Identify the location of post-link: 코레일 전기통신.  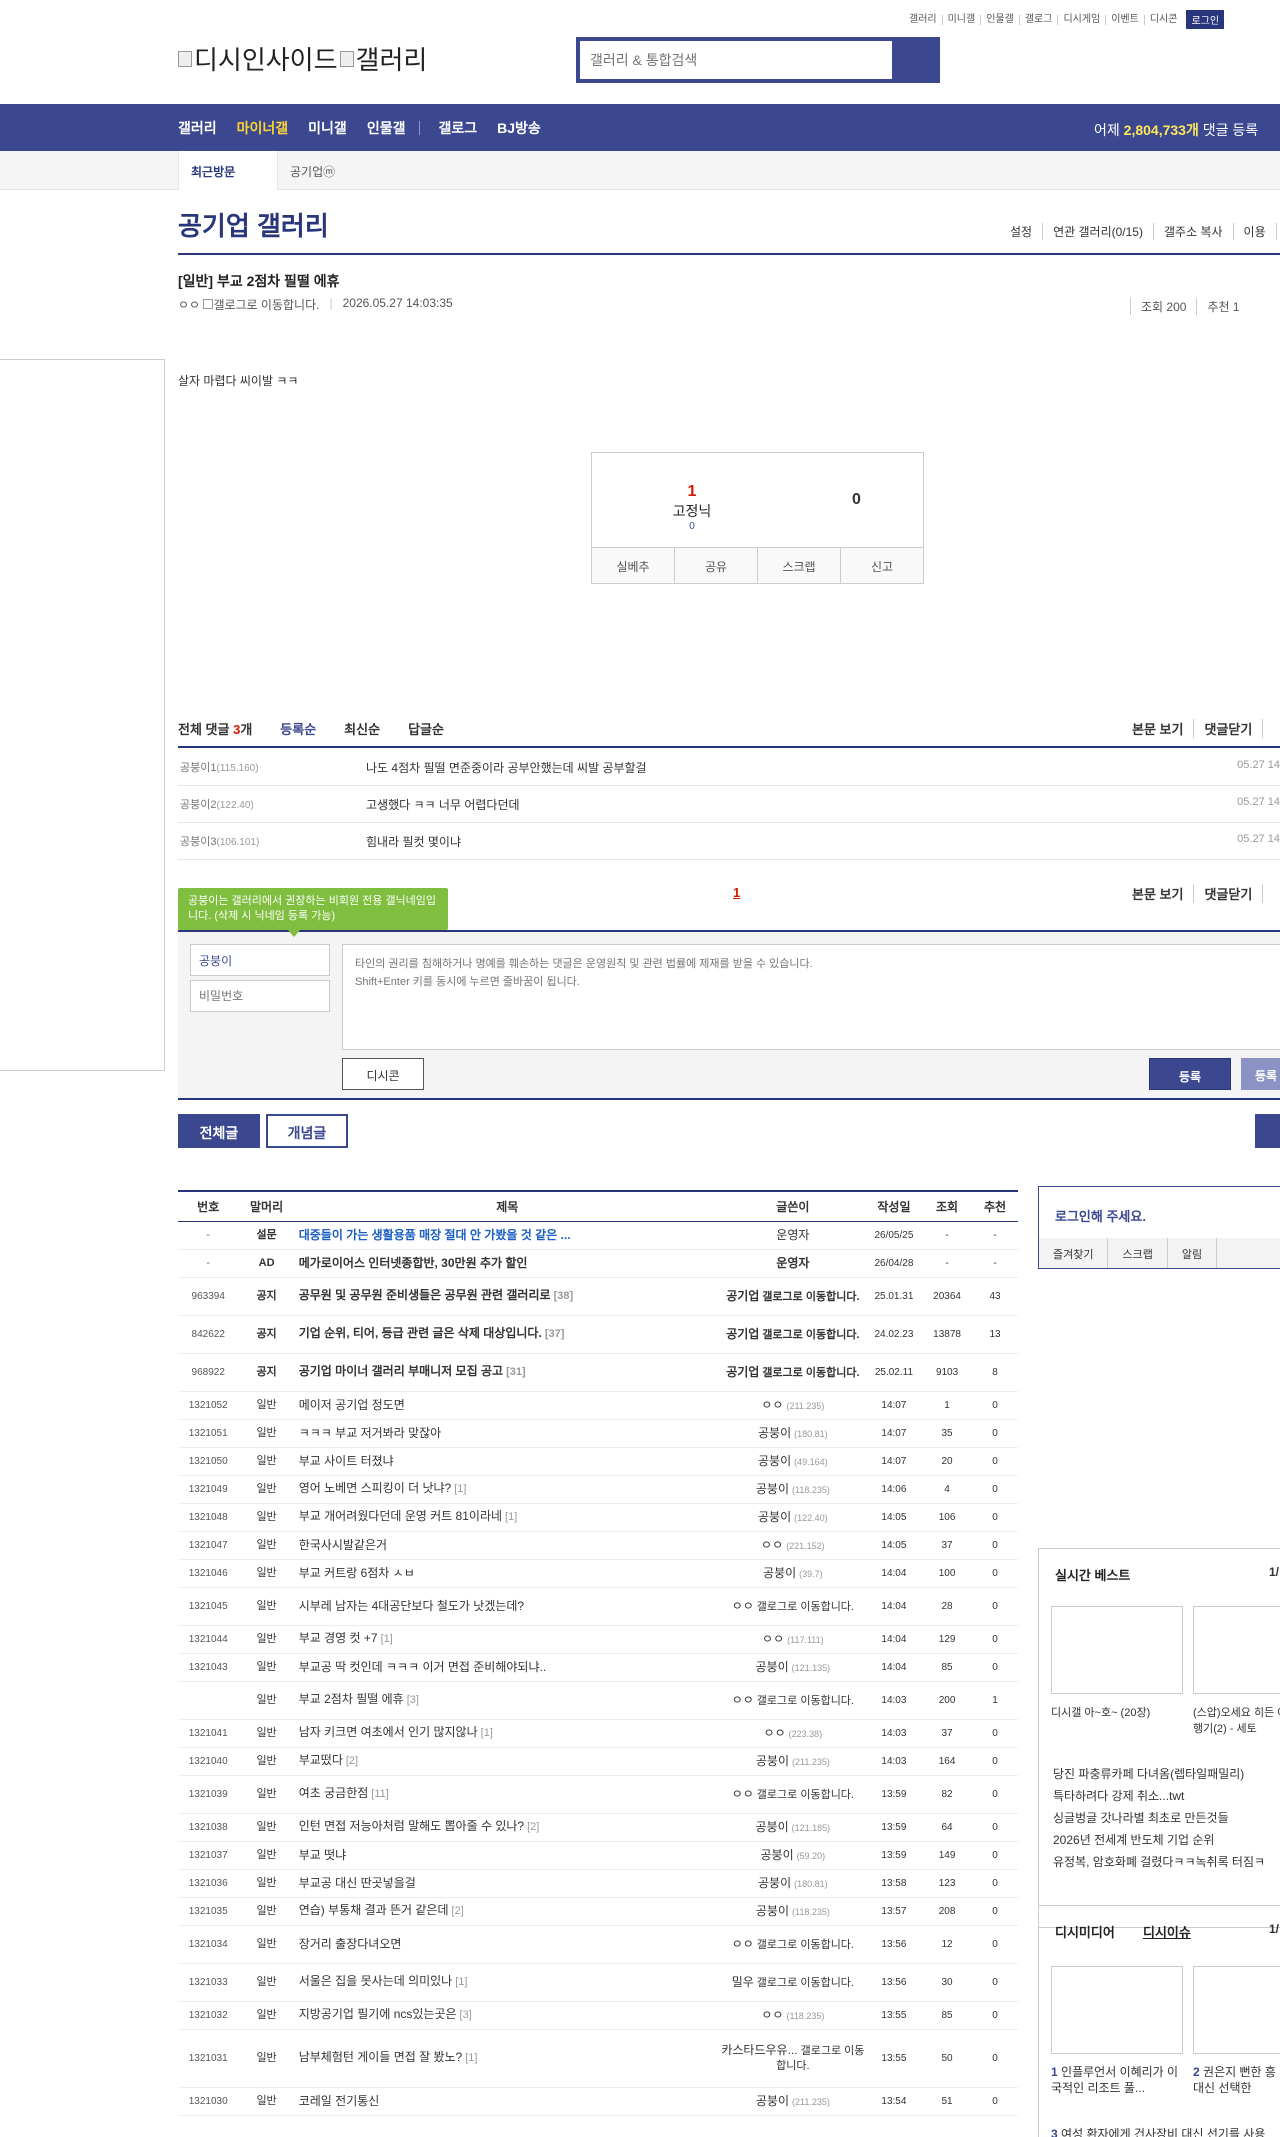
(339, 2101).